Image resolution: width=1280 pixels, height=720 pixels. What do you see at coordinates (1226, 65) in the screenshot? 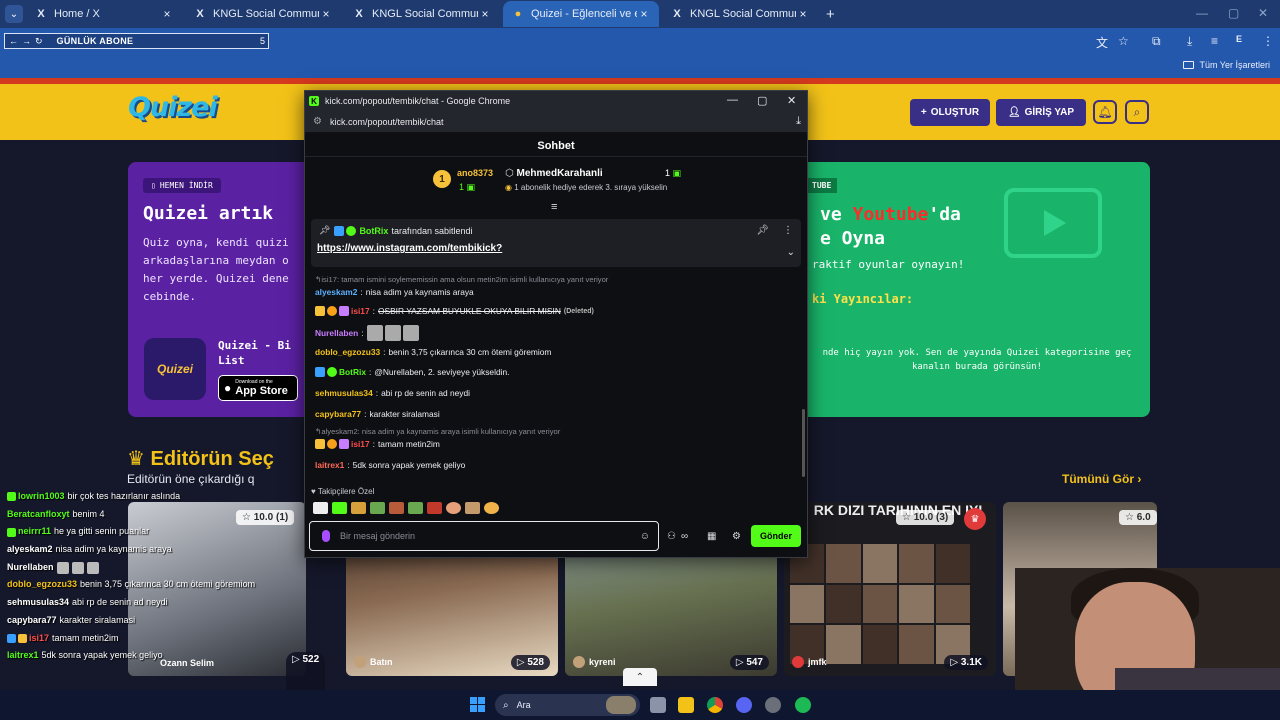
I see `all-bookmarks-folder: Tüm Yer İşaretleri` at bounding box center [1226, 65].